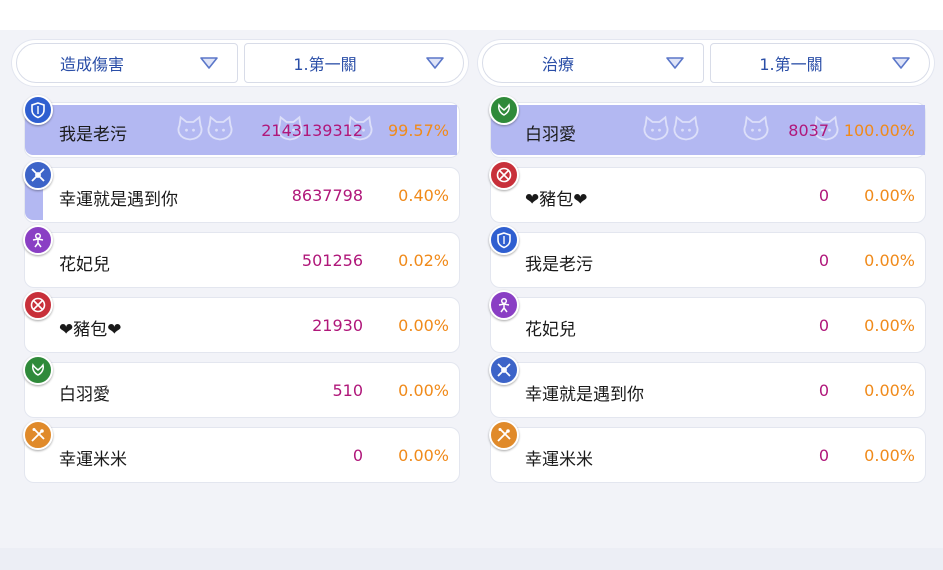 The image size is (943, 570). What do you see at coordinates (707, 386) in the screenshot?
I see `player-row: 幸運就是遇到你 0 0.00%` at bounding box center [707, 386].